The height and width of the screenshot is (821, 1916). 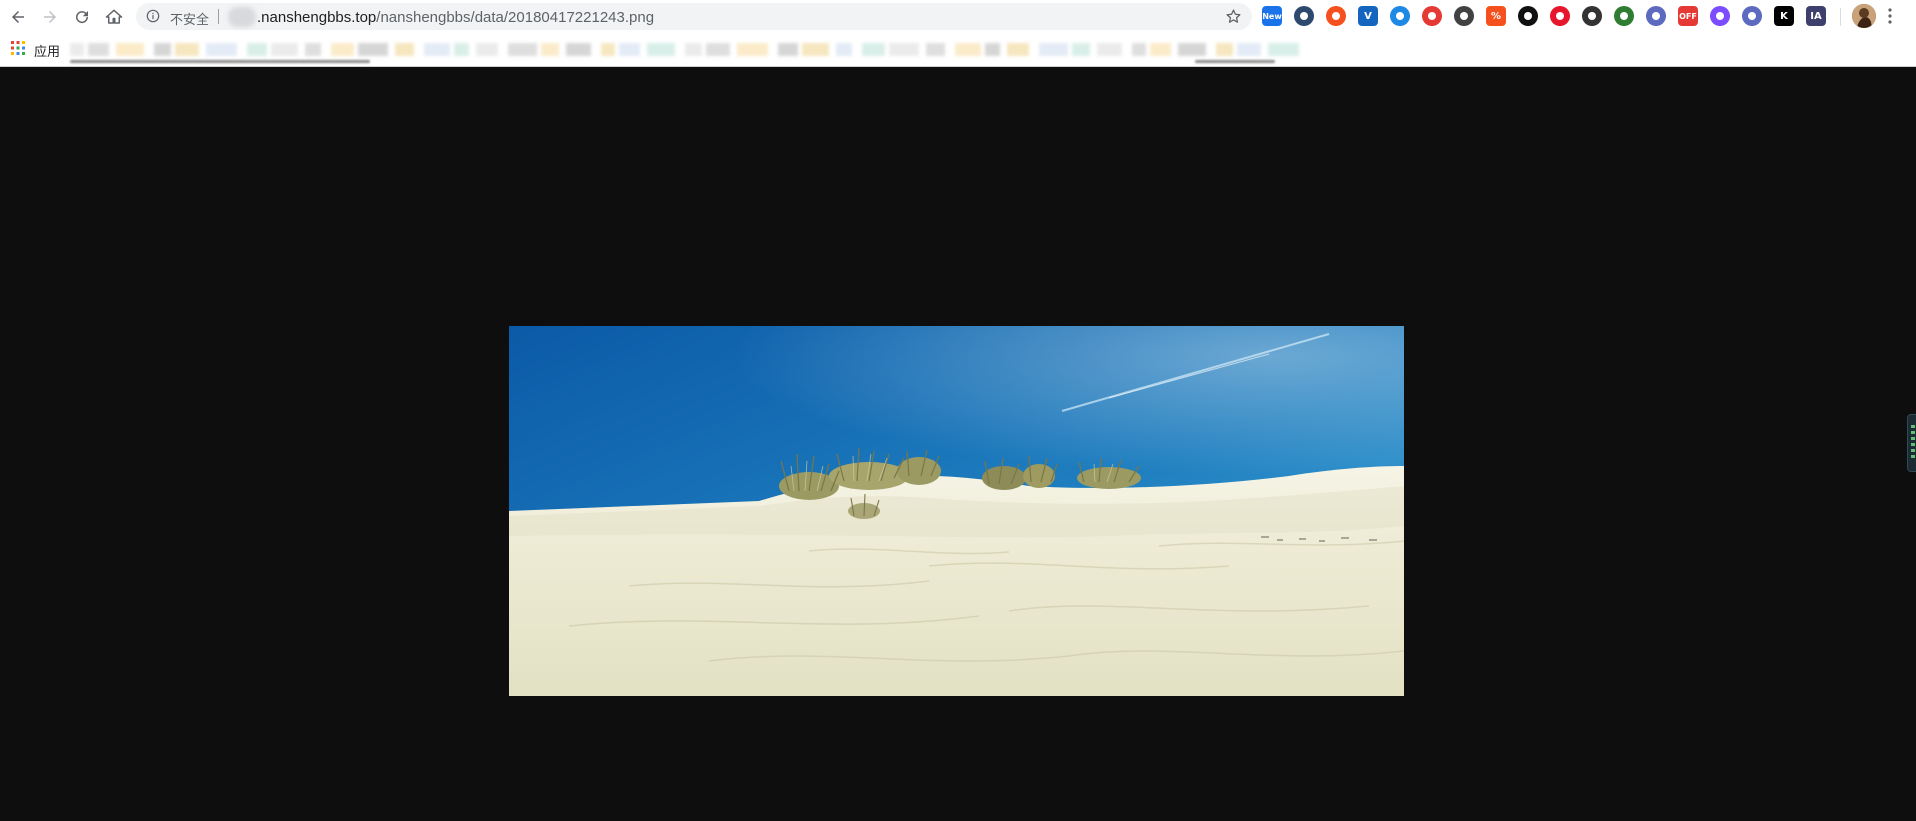 I want to click on reload-icon, so click(x=82, y=17).